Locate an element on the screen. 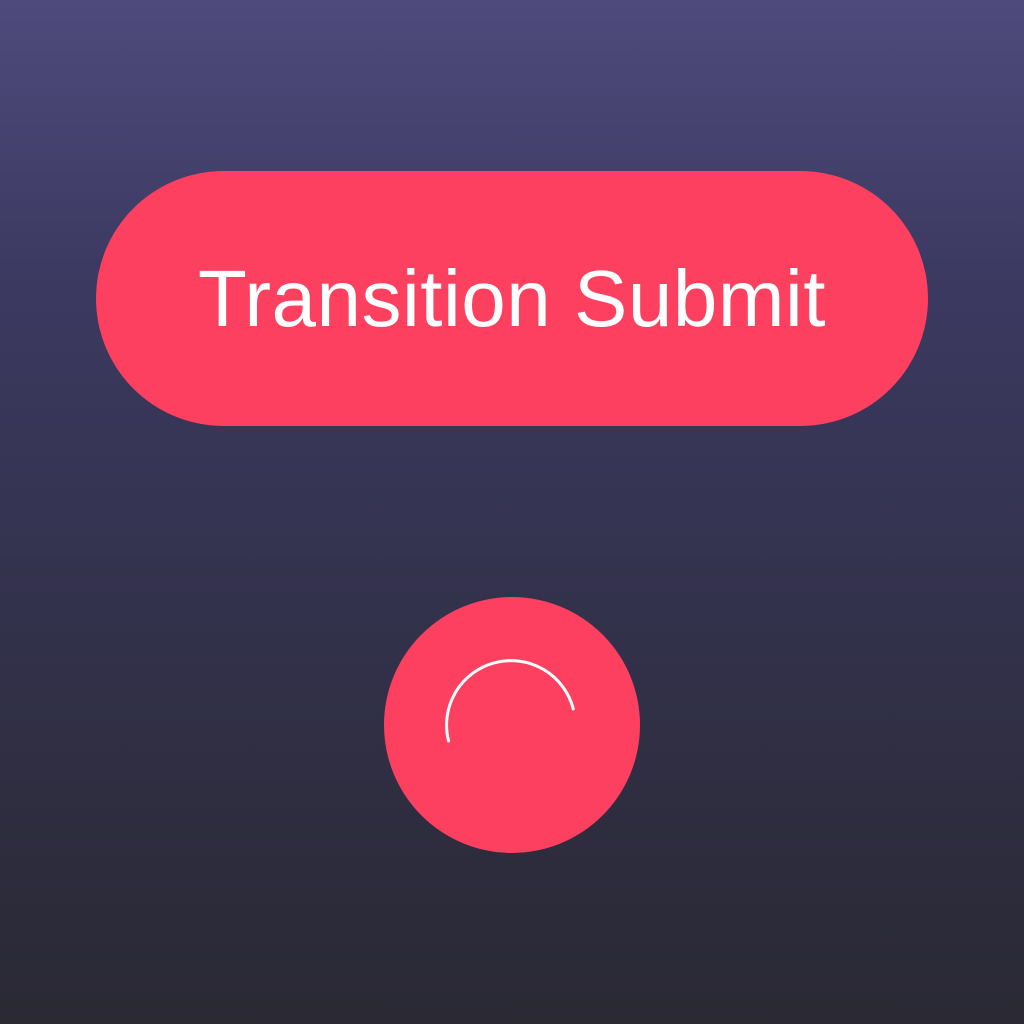 The image size is (1024, 1024). spinner-arc-icon is located at coordinates (510, 701).